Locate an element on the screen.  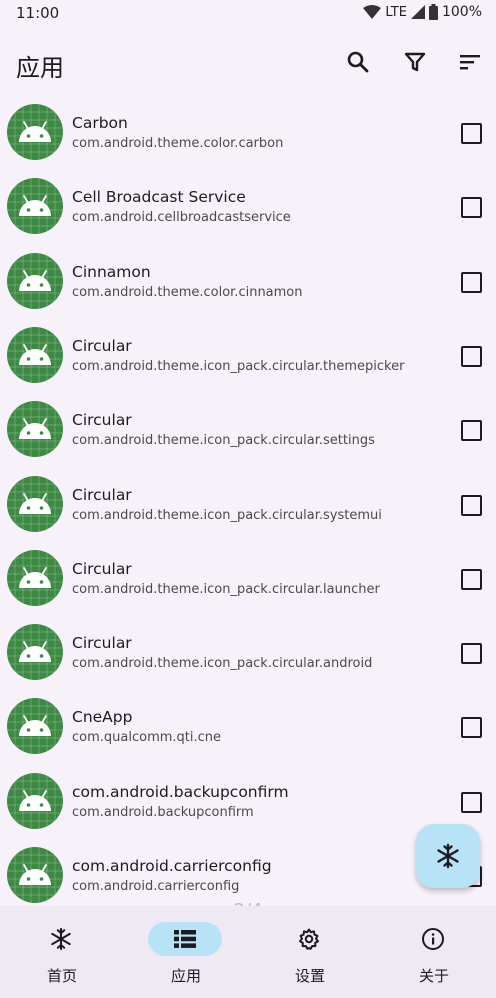
status-bar: 11:00 LTE 100% is located at coordinates (248, 13).